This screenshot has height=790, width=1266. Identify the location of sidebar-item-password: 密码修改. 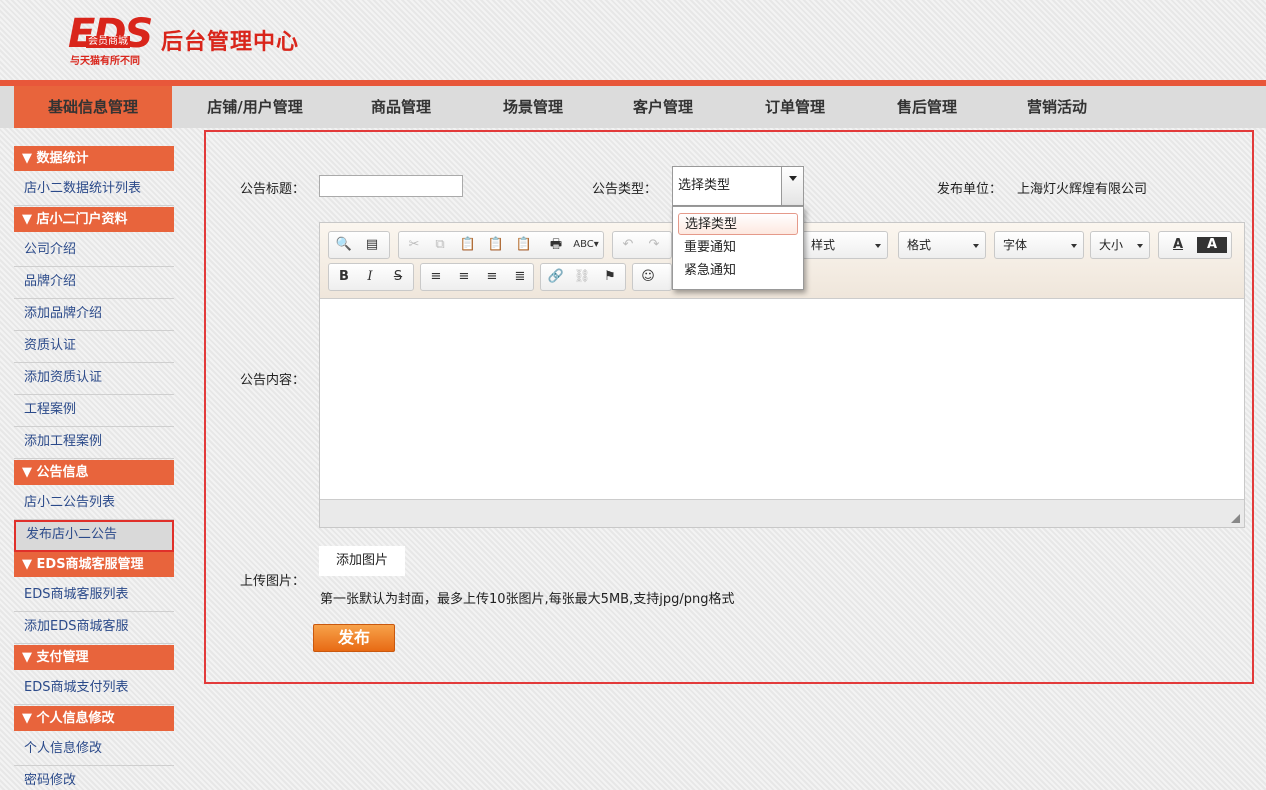
(94, 778).